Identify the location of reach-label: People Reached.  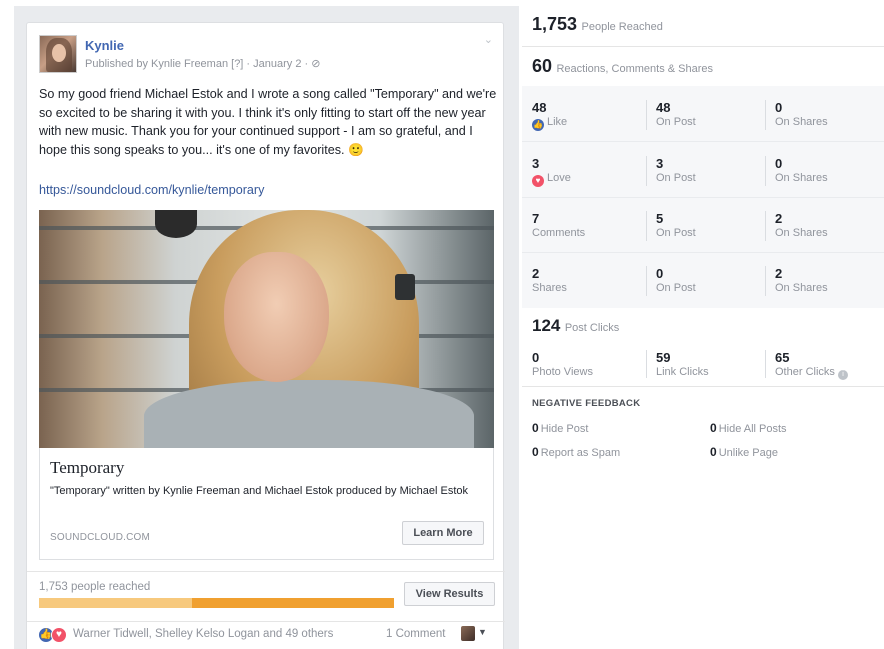
(622, 27).